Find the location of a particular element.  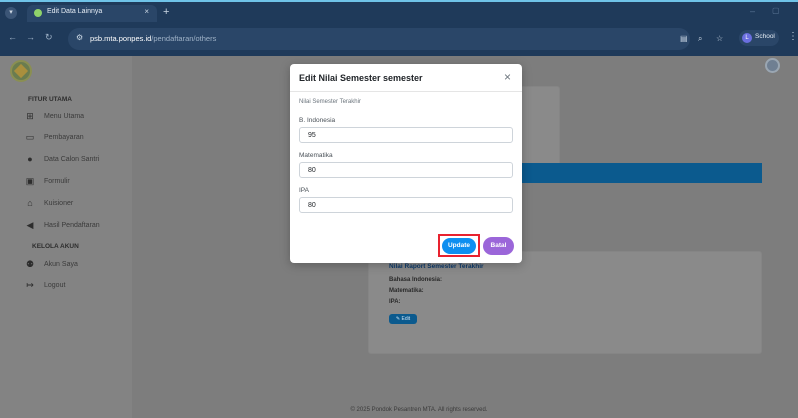

sidebar-item-label: Formulir is located at coordinates (57, 181).